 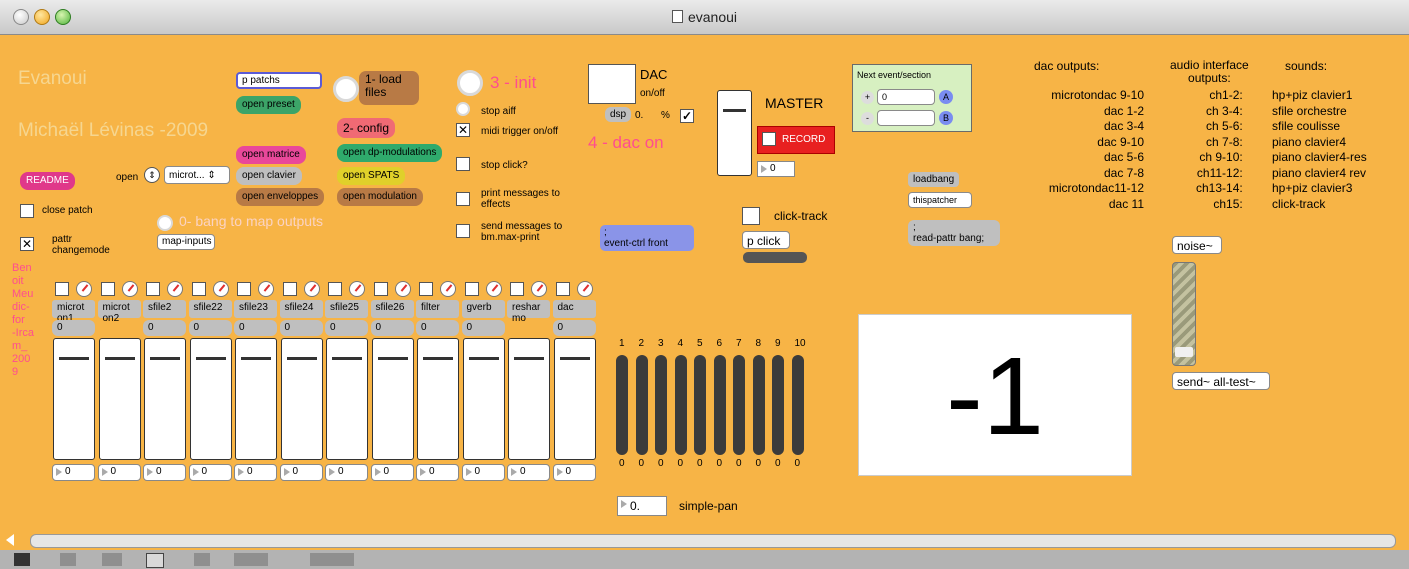 I want to click on open-preset-button: open preset, so click(x=268, y=105).